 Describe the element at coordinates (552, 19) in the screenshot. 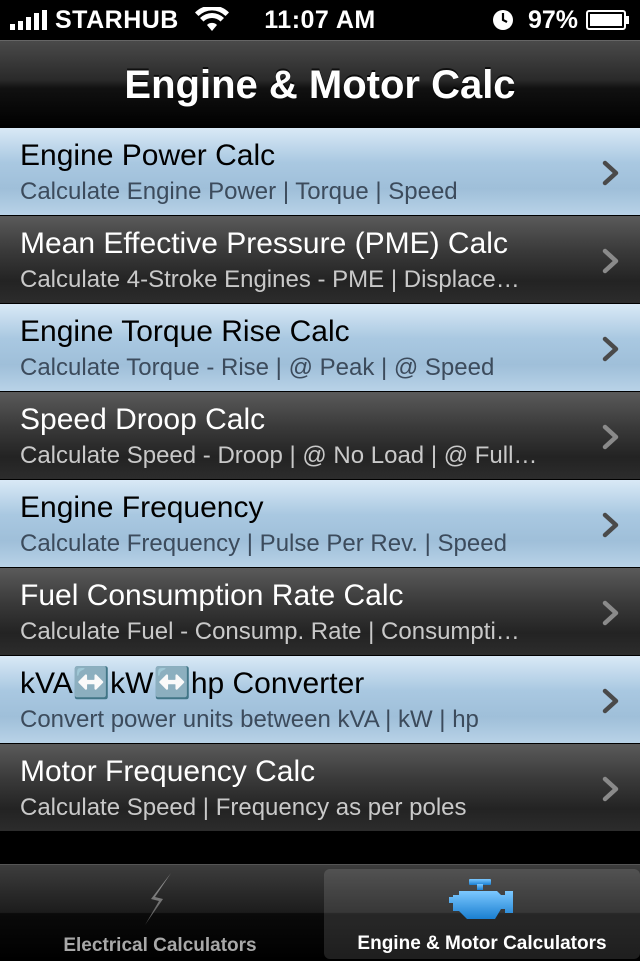

I see `battery-percentage: 97%` at that location.